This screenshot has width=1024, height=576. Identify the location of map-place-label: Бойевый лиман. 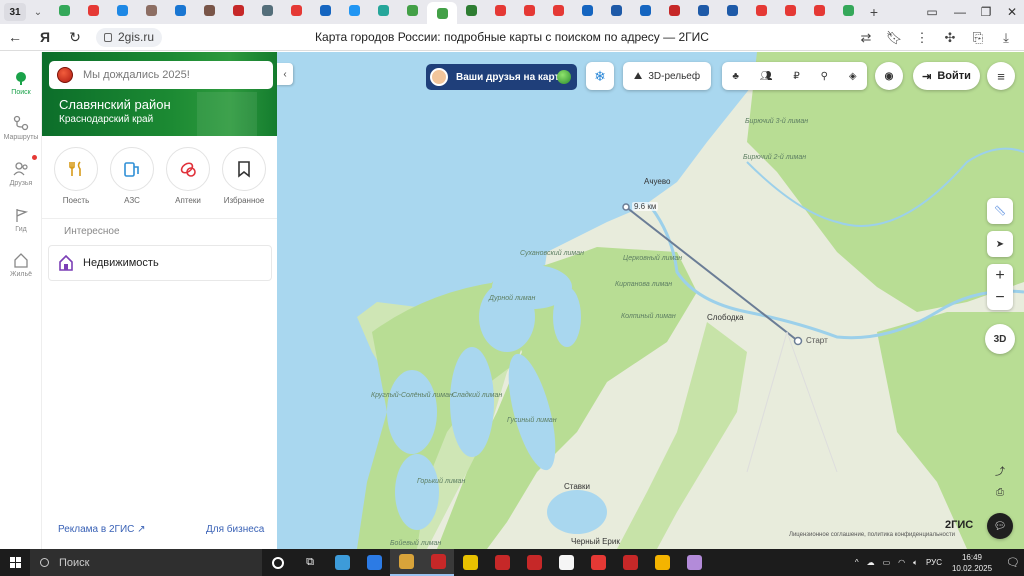
(415, 543).